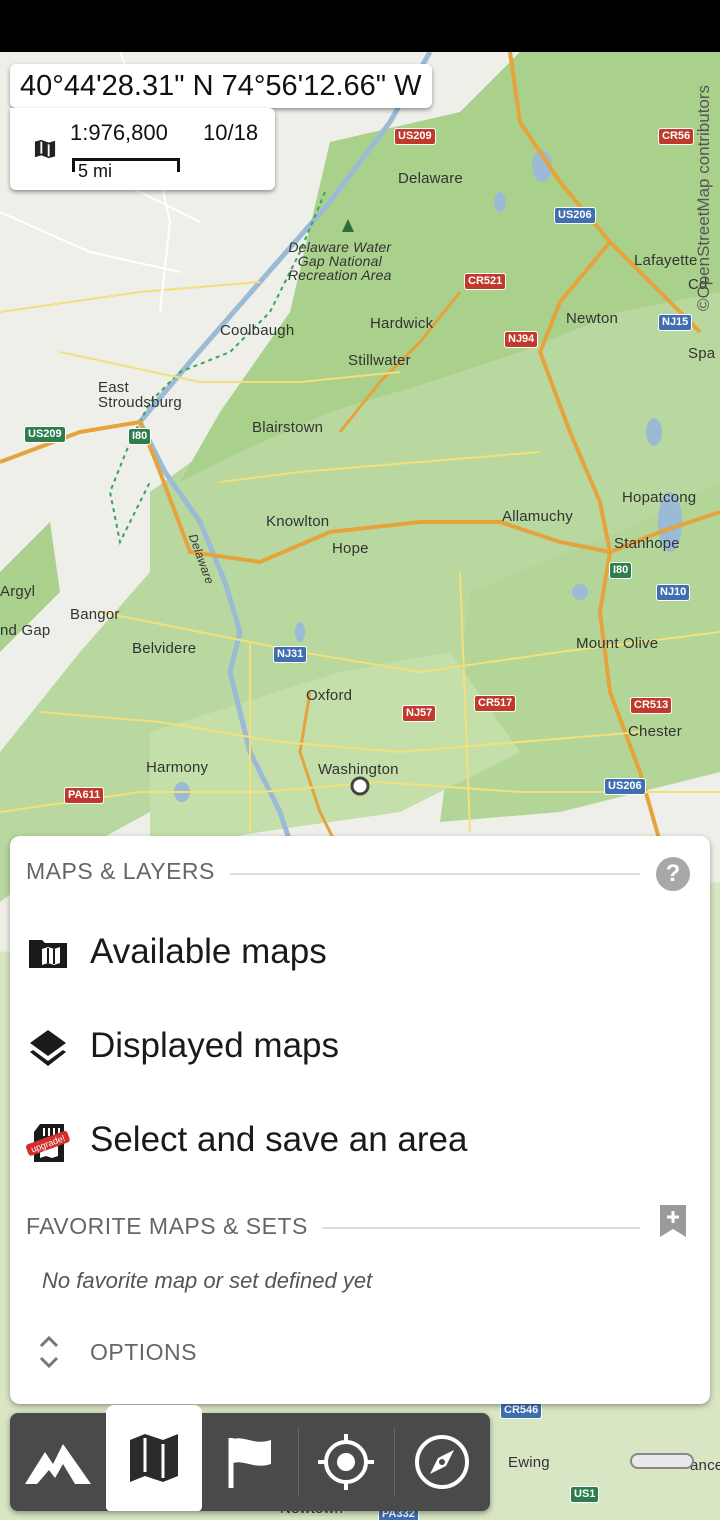 The image size is (720, 1520). What do you see at coordinates (379, 360) in the screenshot?
I see `place-label: Stillwater` at bounding box center [379, 360].